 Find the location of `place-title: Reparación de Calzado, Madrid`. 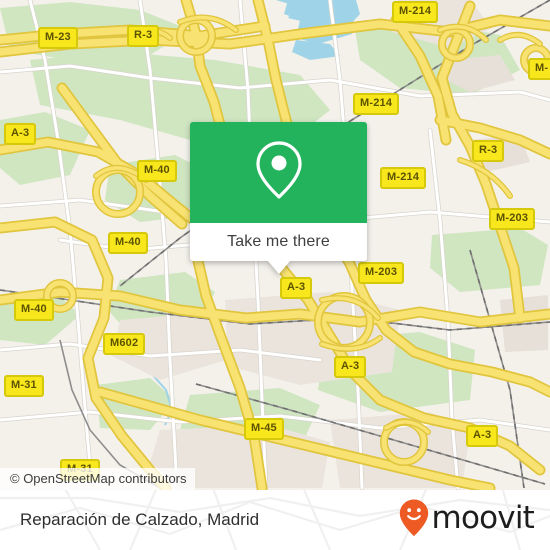

place-title: Reparación de Calzado, Madrid is located at coordinates (140, 519).